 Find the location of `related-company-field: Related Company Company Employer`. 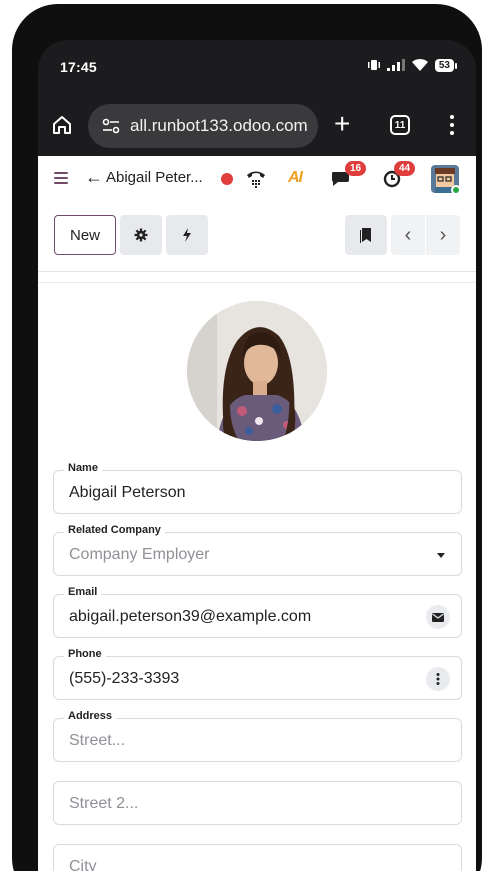

related-company-field: Related Company Company Employer is located at coordinates (257, 550).